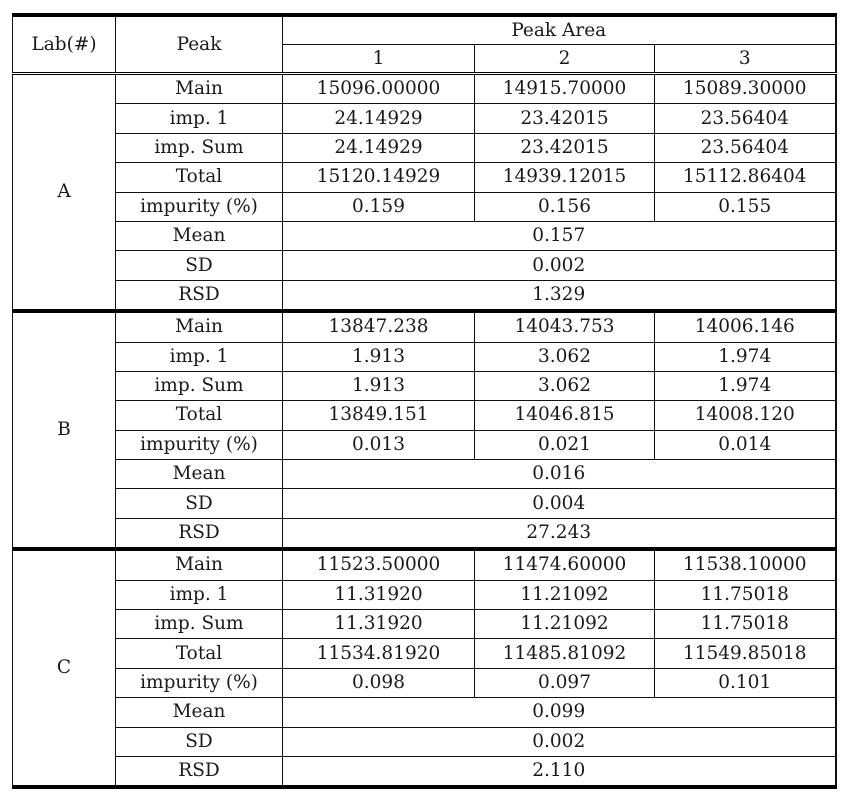  What do you see at coordinates (564, 683) in the screenshot?
I see `value-run-2: 0.097` at bounding box center [564, 683].